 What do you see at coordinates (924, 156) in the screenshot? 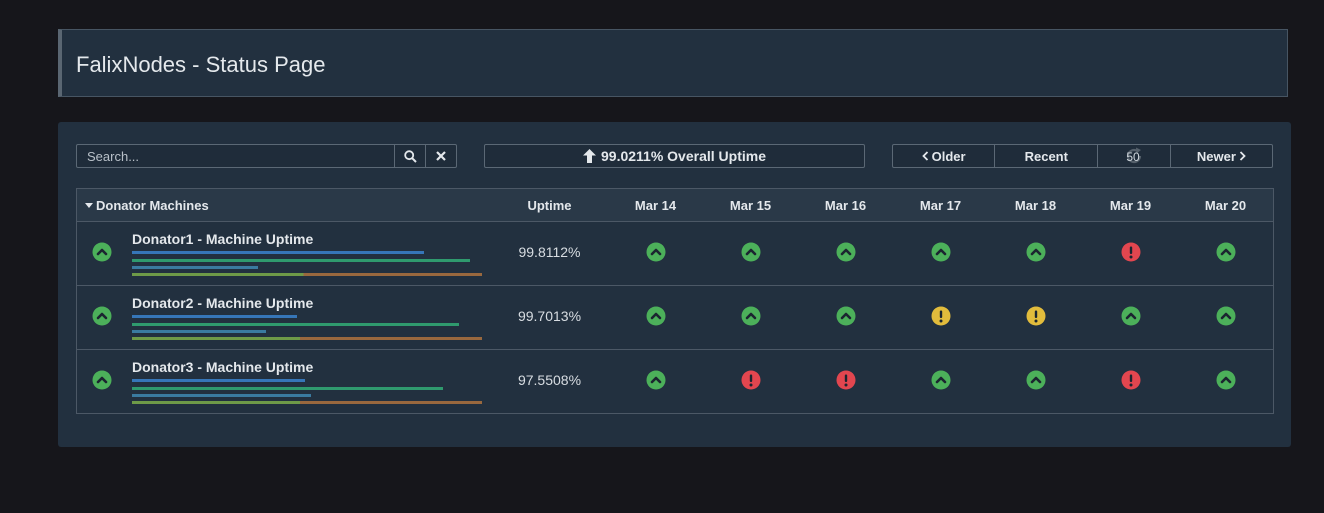
I see `chevron-left-icon` at bounding box center [924, 156].